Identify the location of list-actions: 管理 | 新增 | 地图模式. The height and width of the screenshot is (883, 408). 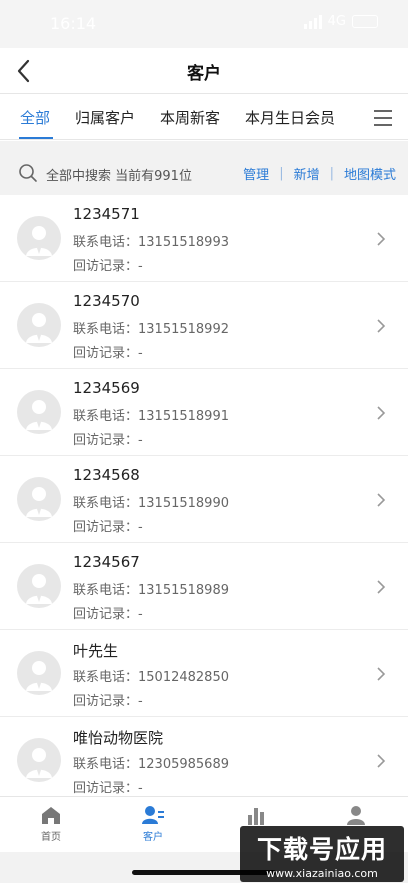
(319, 173).